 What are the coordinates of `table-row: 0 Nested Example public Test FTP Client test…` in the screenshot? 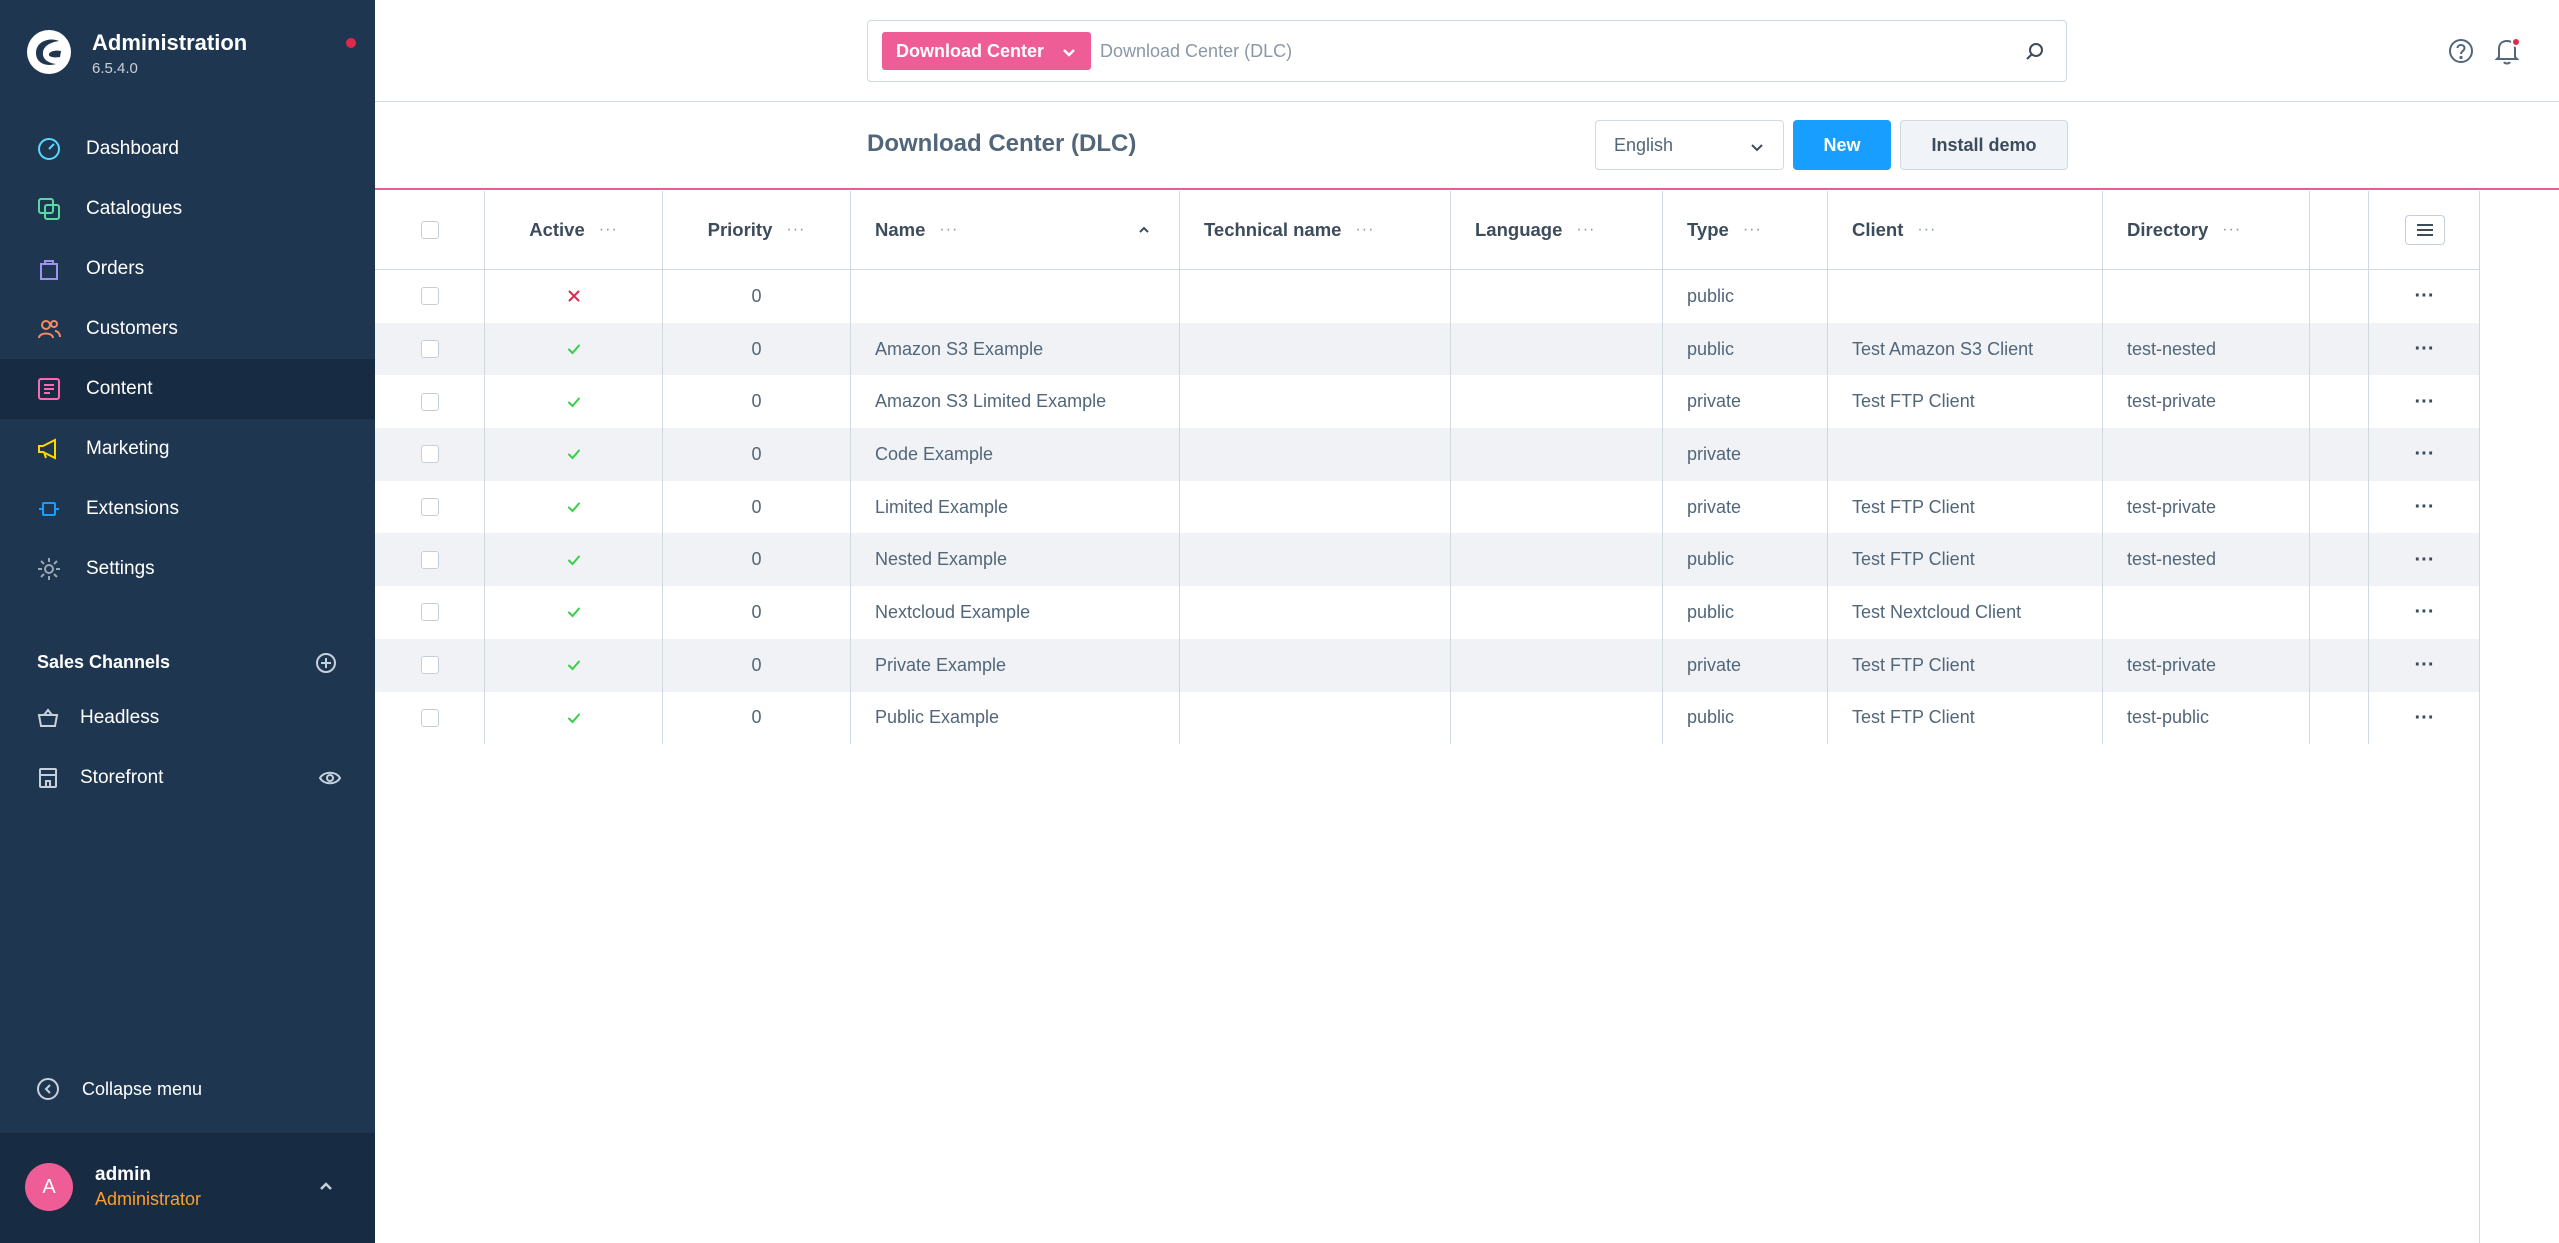 It's located at (1427, 560).